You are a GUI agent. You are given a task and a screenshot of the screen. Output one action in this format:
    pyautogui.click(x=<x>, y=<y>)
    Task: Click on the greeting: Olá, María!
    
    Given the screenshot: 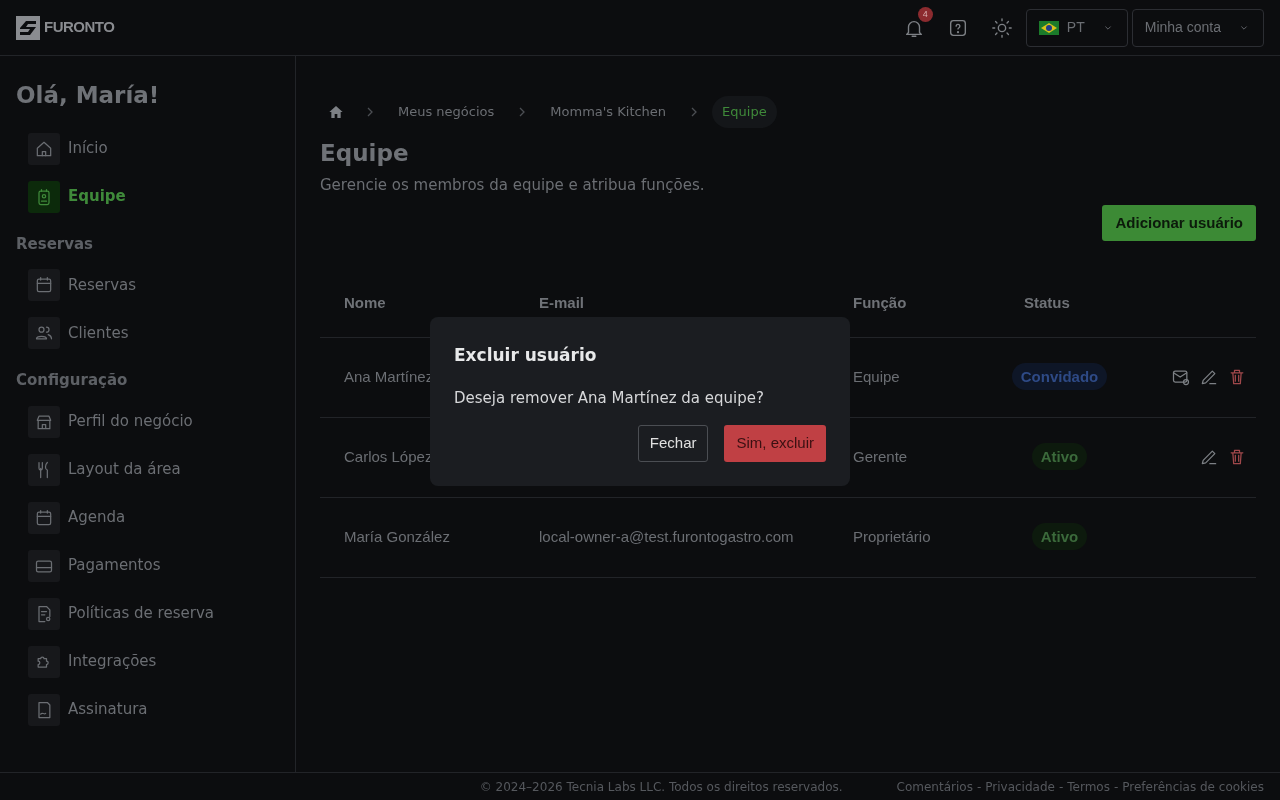 What is the action you would take?
    pyautogui.click(x=88, y=95)
    